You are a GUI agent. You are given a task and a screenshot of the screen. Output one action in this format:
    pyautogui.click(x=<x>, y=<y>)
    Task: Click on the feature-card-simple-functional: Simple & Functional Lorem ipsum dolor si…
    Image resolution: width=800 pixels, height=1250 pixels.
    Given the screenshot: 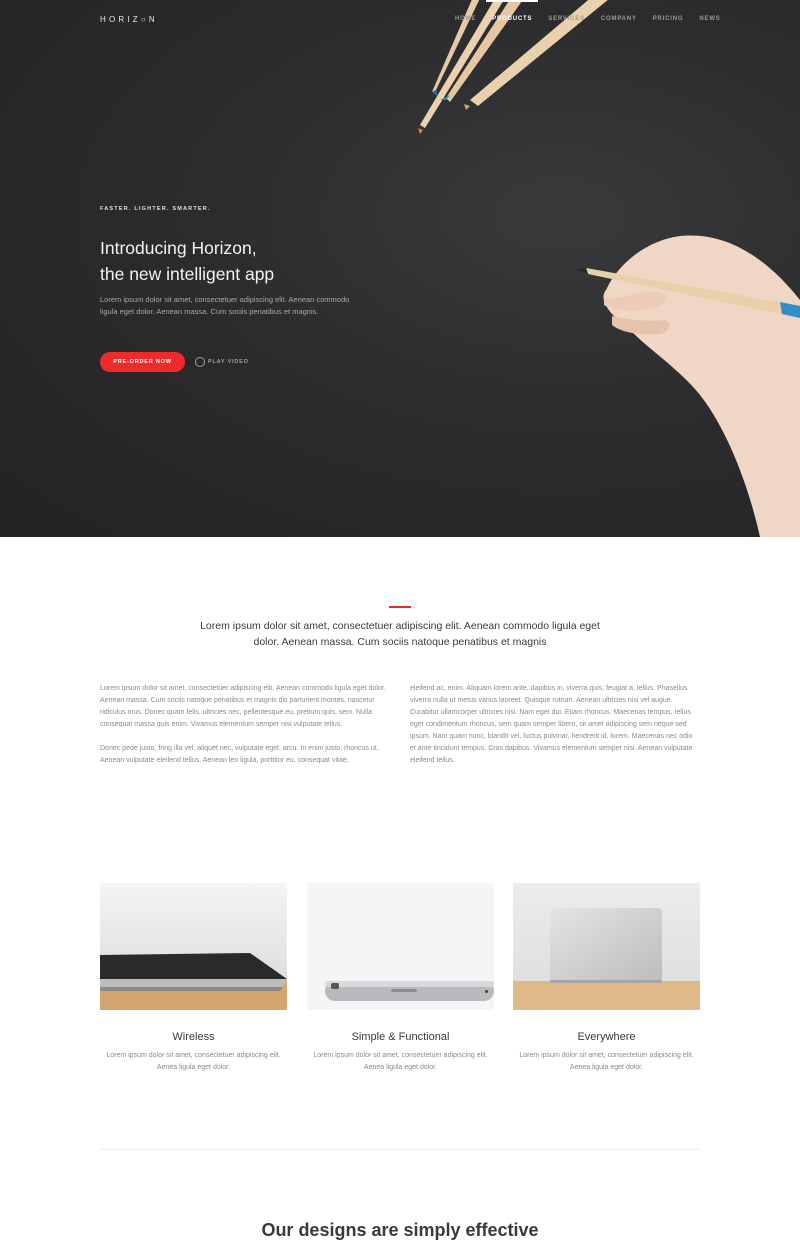 What is the action you would take?
    pyautogui.click(x=400, y=978)
    